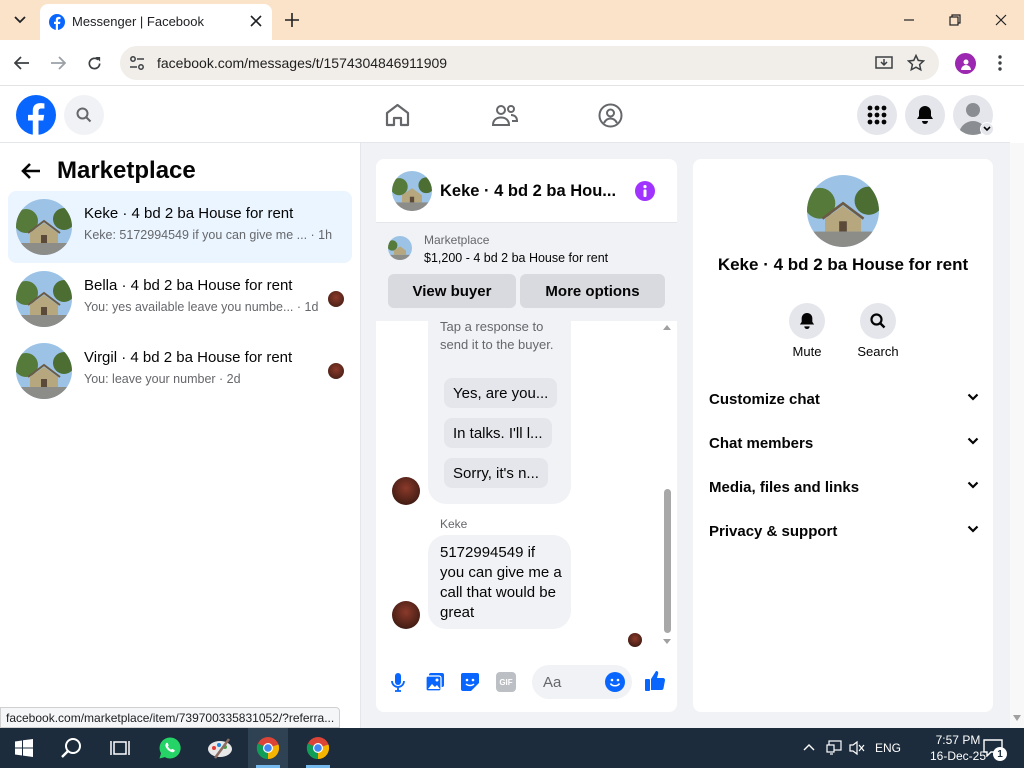 The image size is (1024, 768). Describe the element at coordinates (844, 445) in the screenshot. I see `chat-members-section: Chat members` at that location.